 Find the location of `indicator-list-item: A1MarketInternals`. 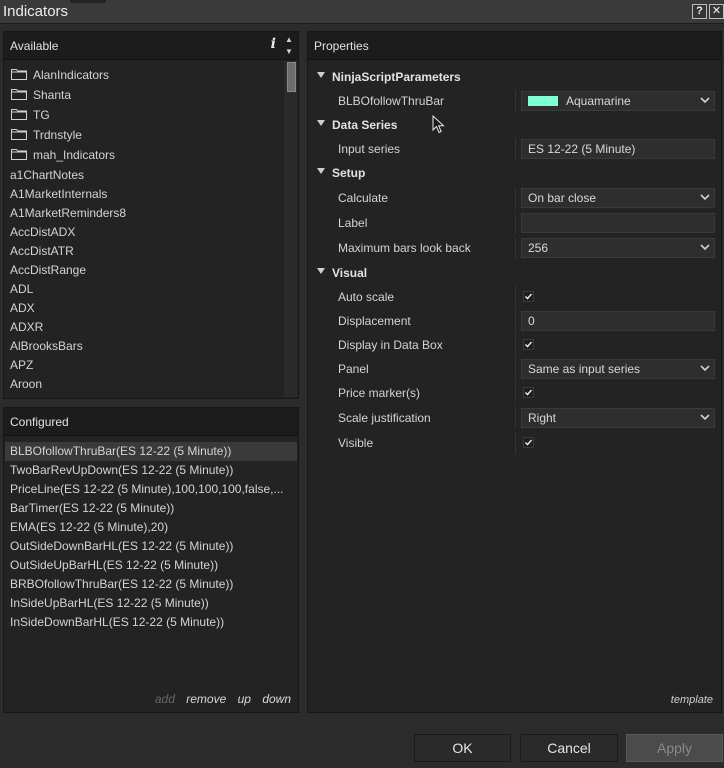

indicator-list-item: A1MarketInternals is located at coordinates (144, 194).